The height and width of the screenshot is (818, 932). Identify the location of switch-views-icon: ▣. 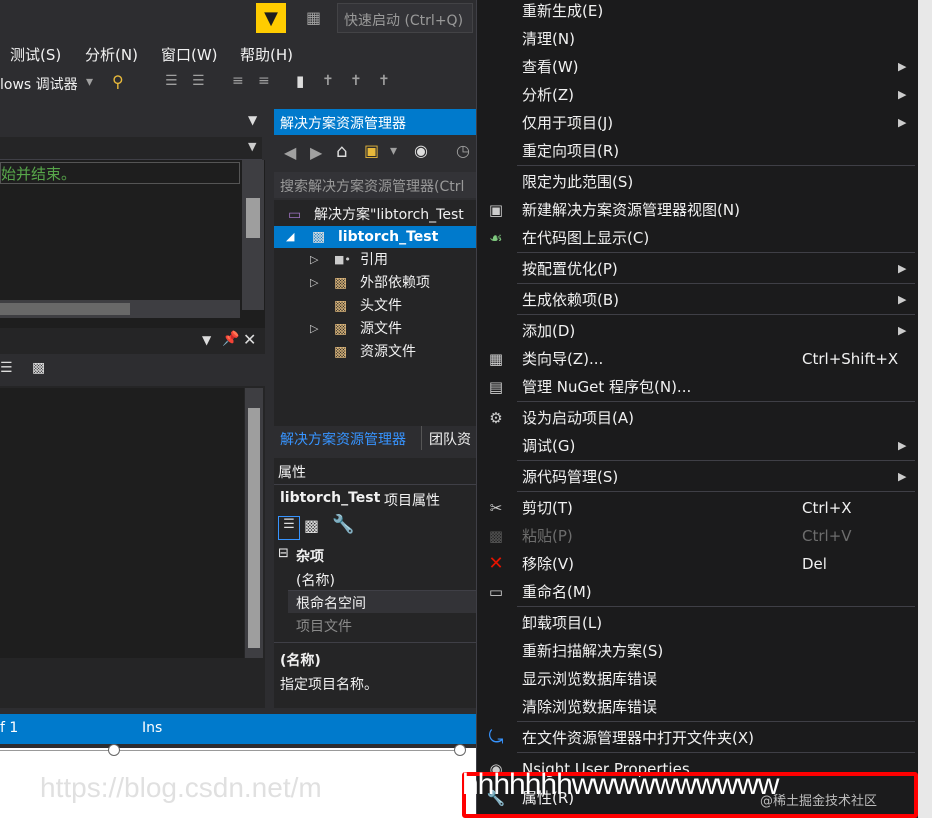
(371, 150).